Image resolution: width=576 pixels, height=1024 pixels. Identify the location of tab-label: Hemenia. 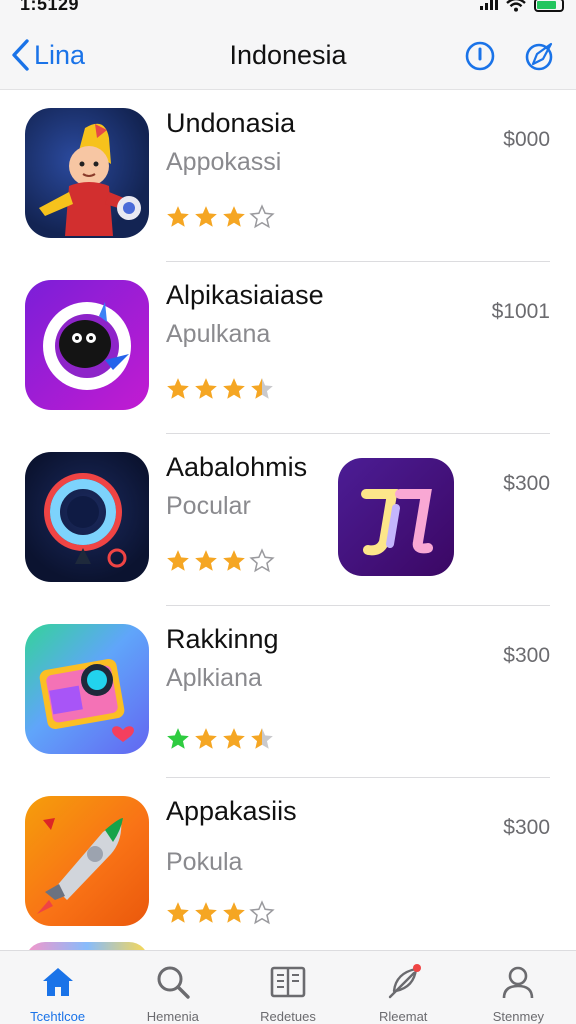
(172, 1016).